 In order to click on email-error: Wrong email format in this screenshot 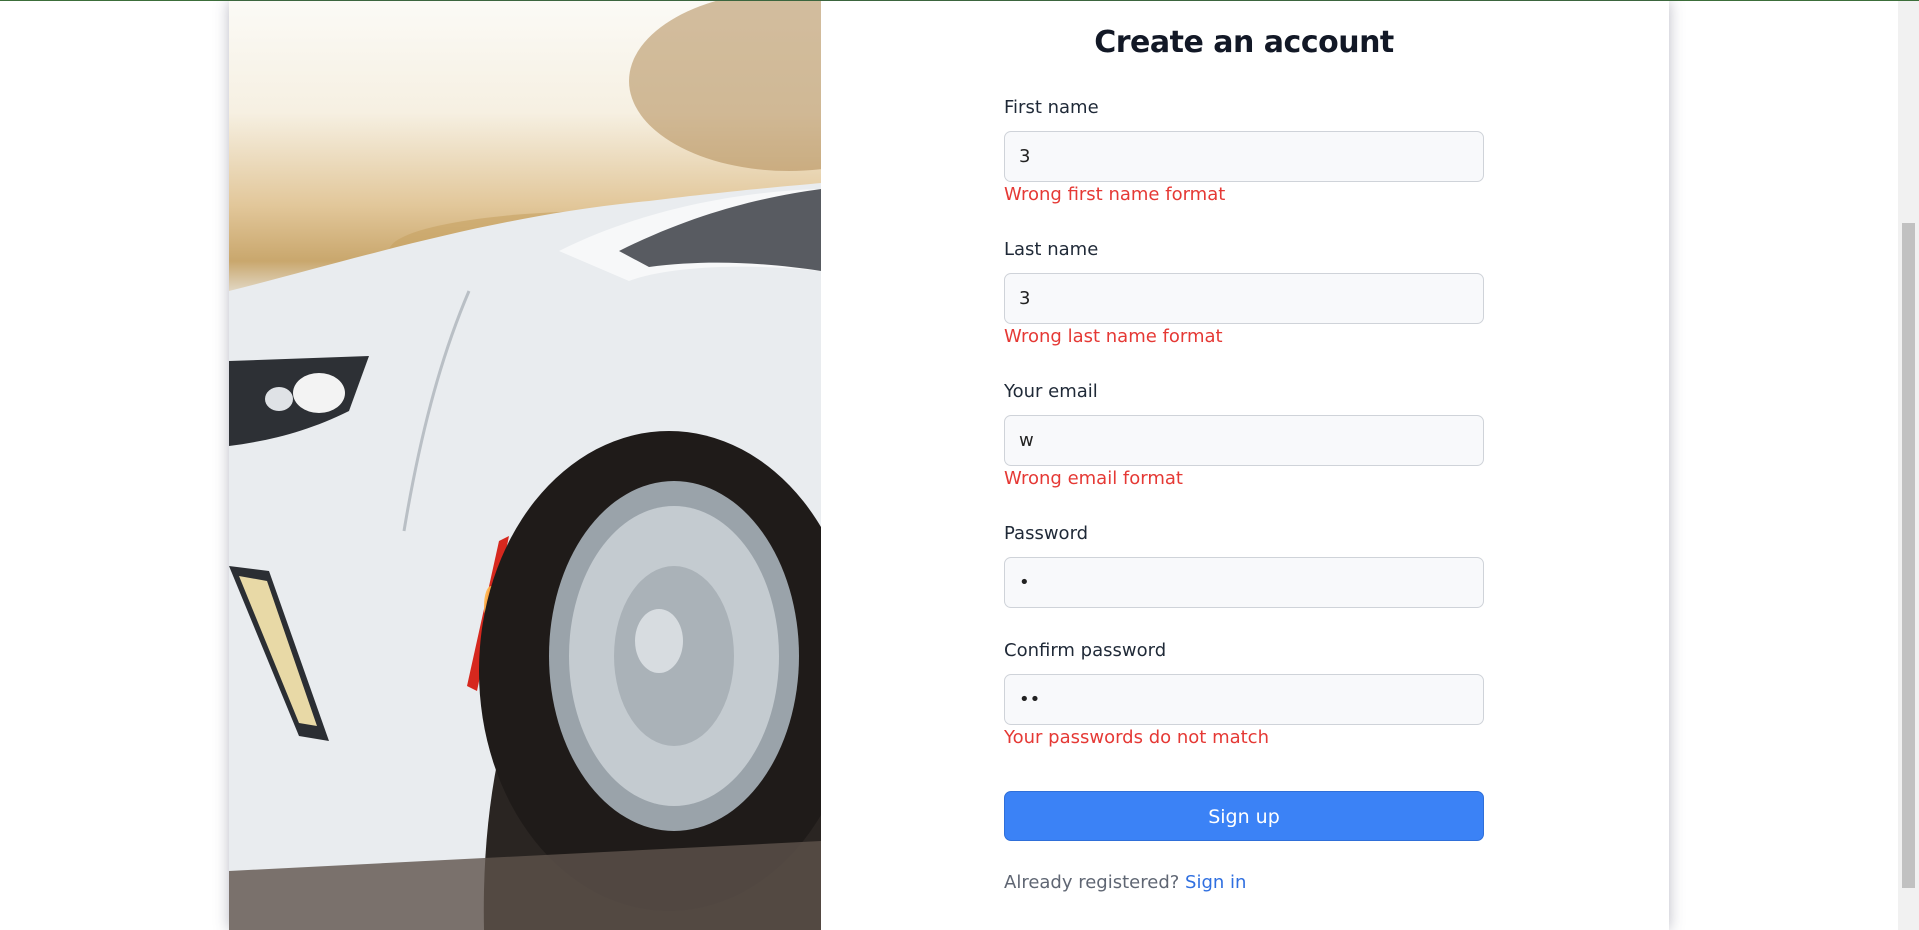, I will do `click(1093, 478)`.